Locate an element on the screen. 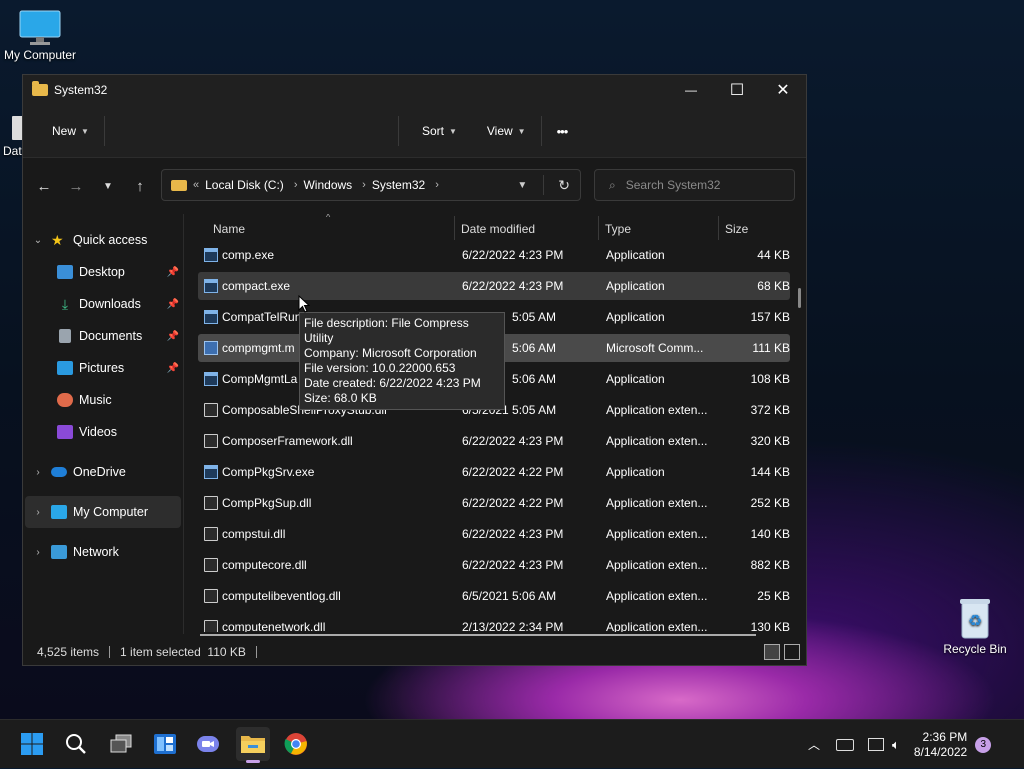 The height and width of the screenshot is (769, 1024). minimize-button: — is located at coordinates (691, 90).